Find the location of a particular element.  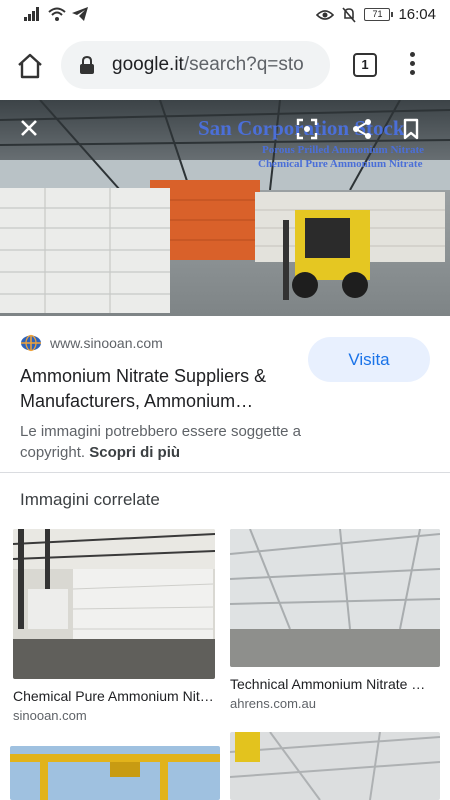

source-row: www.sinooan.com is located at coordinates (91, 343).